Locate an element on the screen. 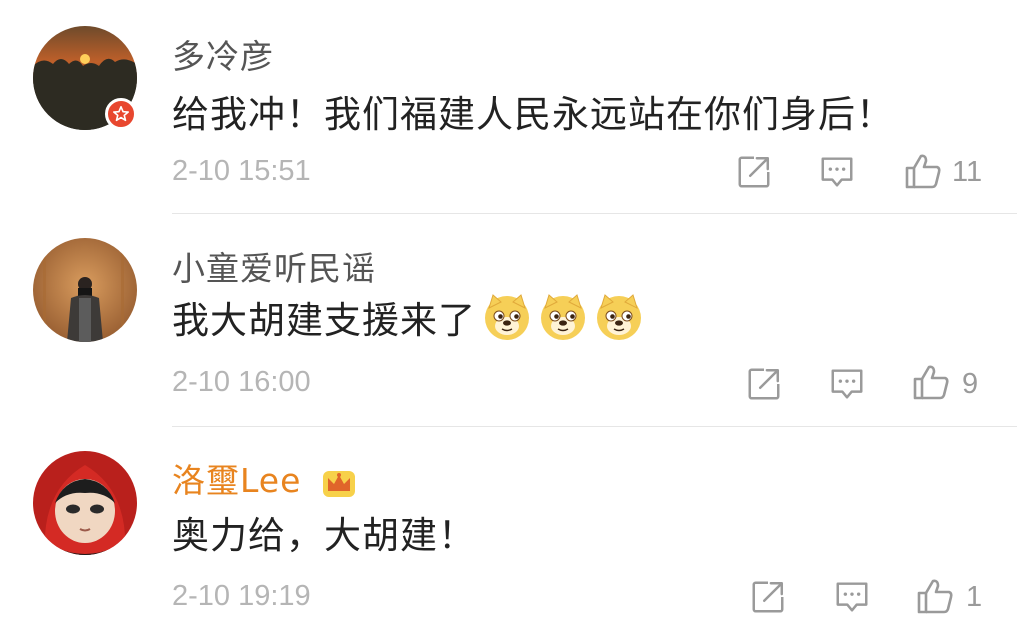  like-count: 11 is located at coordinates (967, 172).